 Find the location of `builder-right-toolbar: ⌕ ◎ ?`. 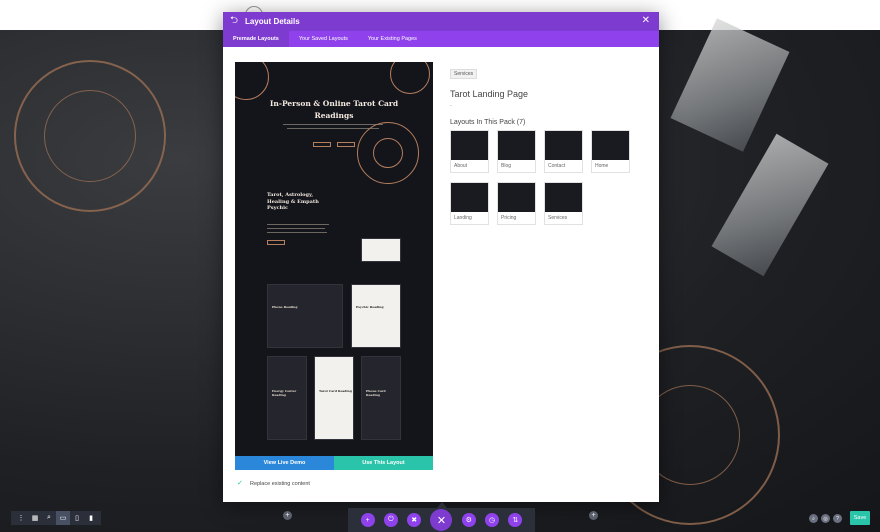

builder-right-toolbar: ⌕ ◎ ? is located at coordinates (825, 518).